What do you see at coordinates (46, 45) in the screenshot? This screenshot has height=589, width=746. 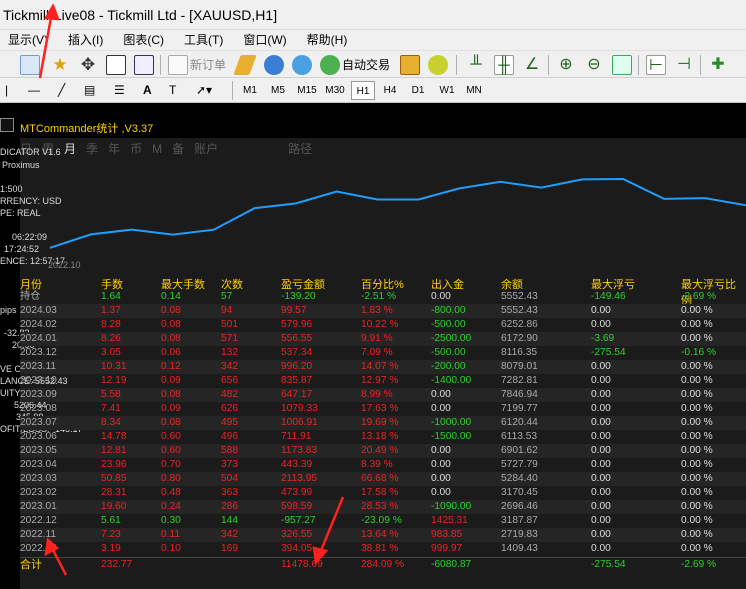 I see `arrow-title` at bounding box center [46, 45].